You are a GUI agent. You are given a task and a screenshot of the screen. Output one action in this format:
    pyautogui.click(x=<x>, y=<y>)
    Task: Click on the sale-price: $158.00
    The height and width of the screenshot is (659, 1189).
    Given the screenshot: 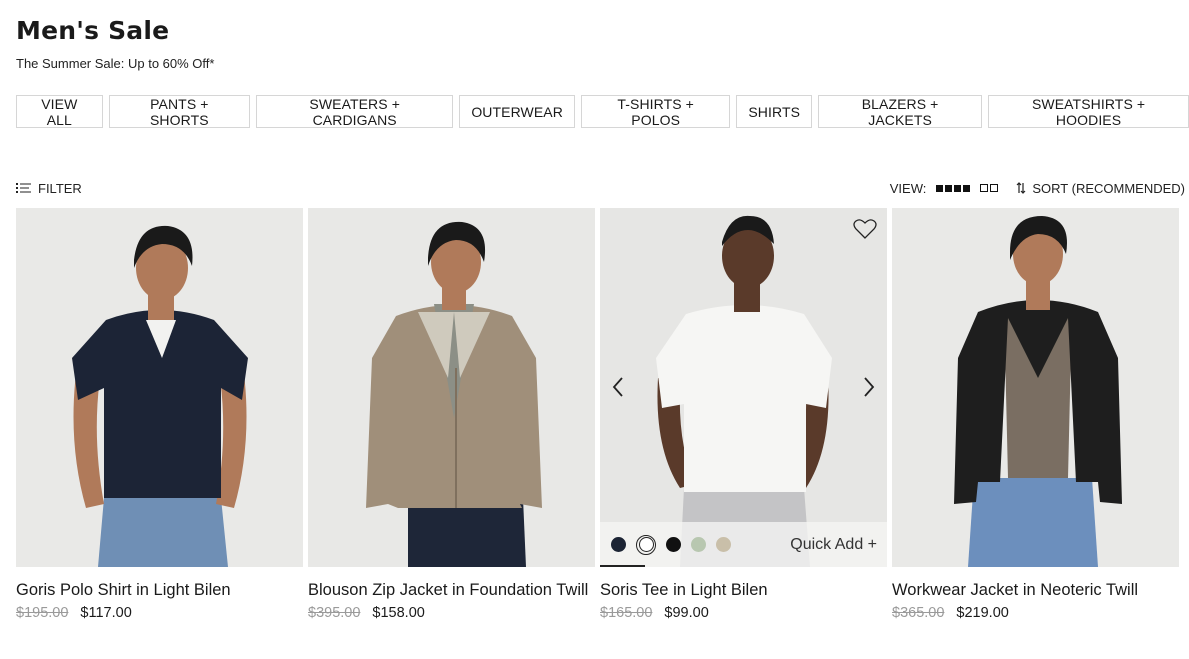 What is the action you would take?
    pyautogui.click(x=398, y=613)
    